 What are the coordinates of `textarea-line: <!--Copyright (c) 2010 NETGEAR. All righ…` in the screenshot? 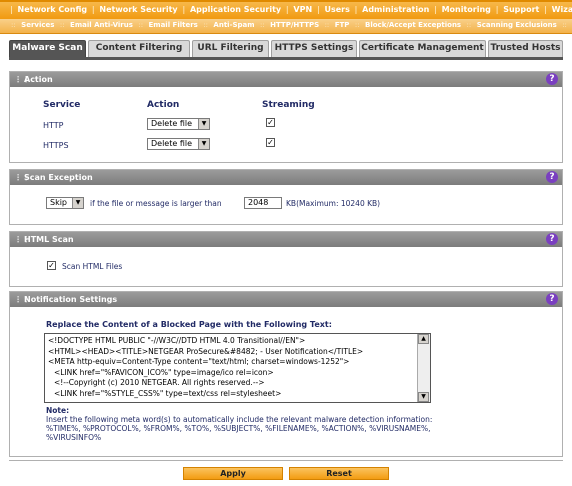 It's located at (159, 382).